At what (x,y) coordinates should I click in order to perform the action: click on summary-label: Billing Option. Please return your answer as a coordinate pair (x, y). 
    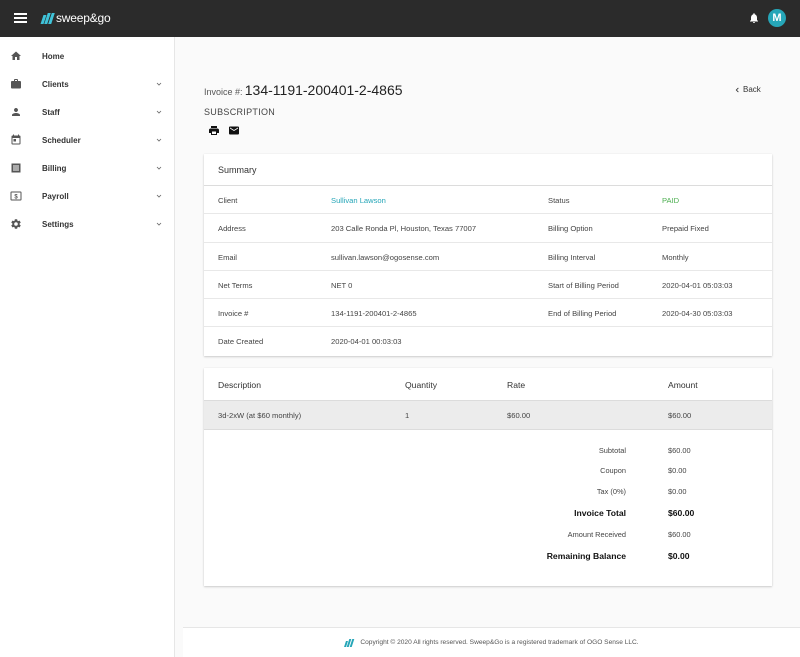
    Looking at the image, I should click on (570, 229).